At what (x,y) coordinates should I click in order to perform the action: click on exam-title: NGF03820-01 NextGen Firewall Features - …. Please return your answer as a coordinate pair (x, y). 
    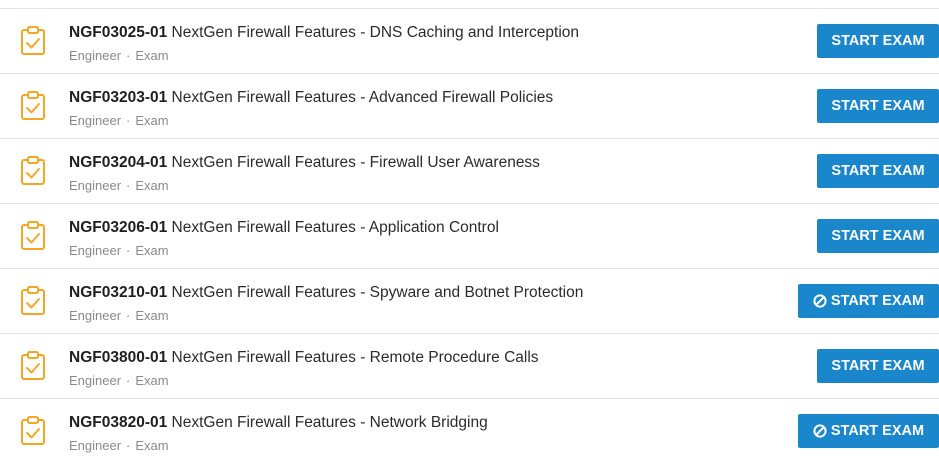
    Looking at the image, I should click on (278, 423).